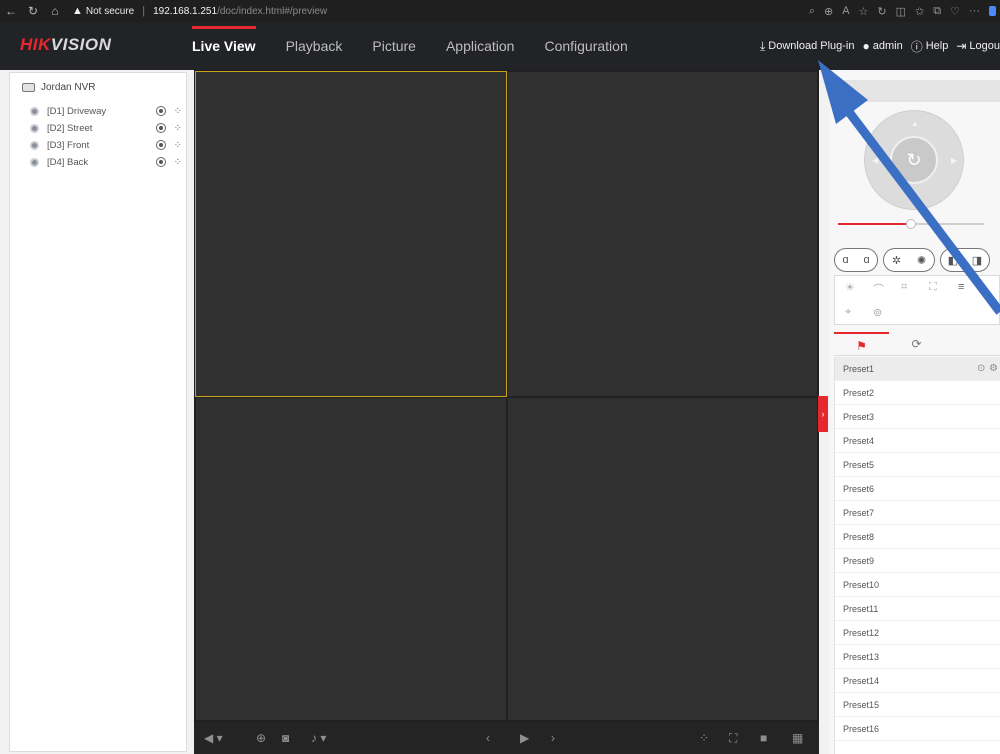 Image resolution: width=1000 pixels, height=754 pixels. Describe the element at coordinates (213, 738) in the screenshot. I see `volume-icon: ◀ ▾` at that location.